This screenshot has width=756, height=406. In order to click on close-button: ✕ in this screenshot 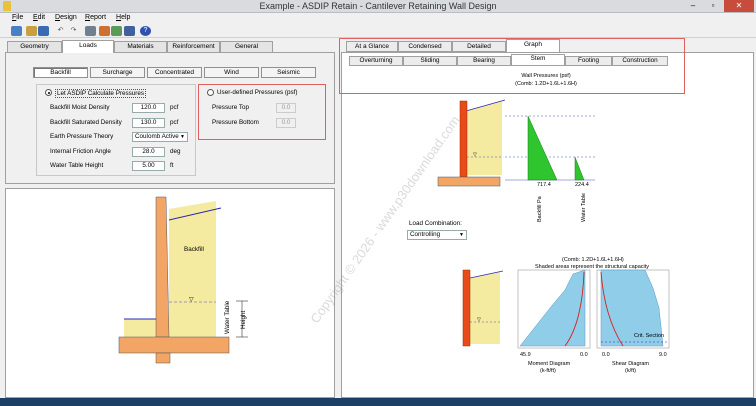, I will do `click(739, 6)`.